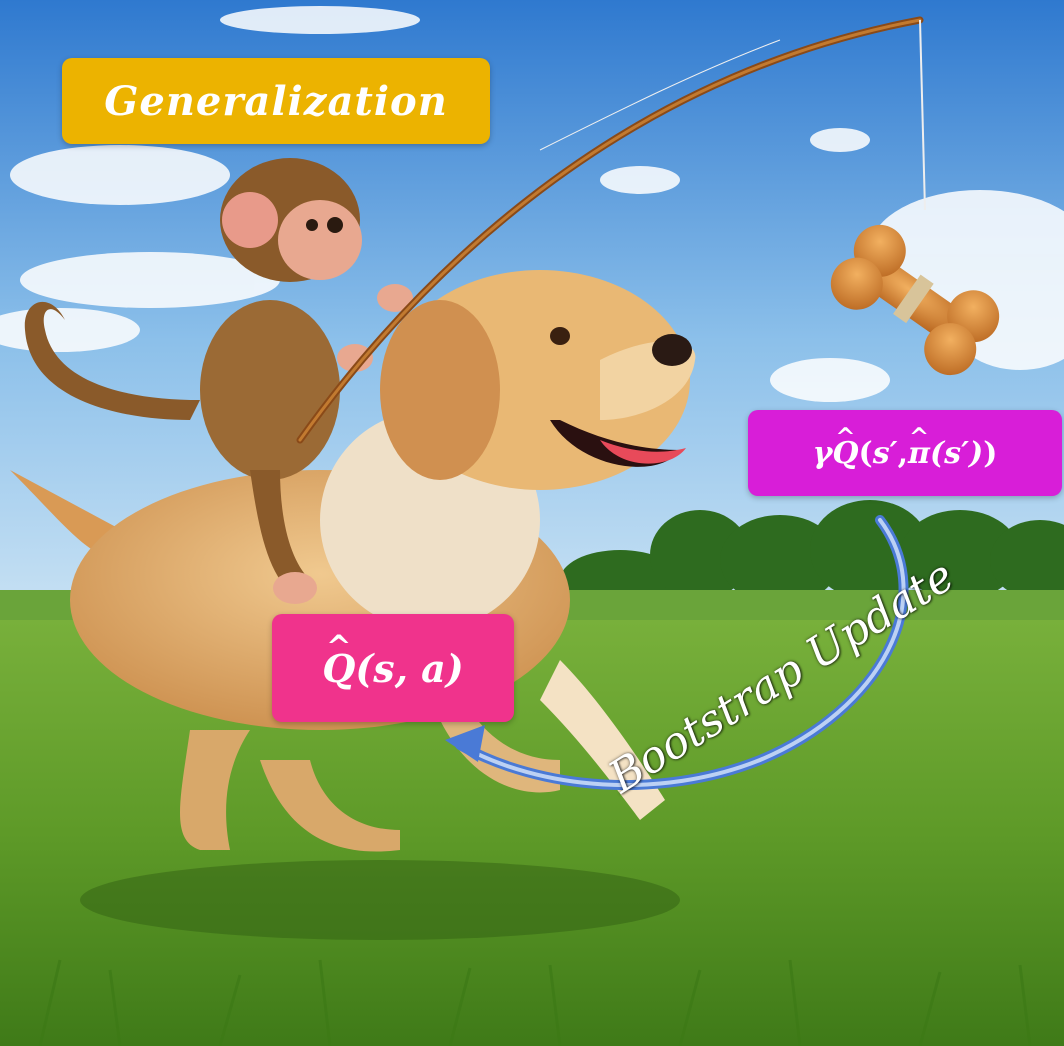 The width and height of the screenshot is (1064, 1046). Describe the element at coordinates (822, 453) in the screenshot. I see `gamma-symbol: γ` at that location.